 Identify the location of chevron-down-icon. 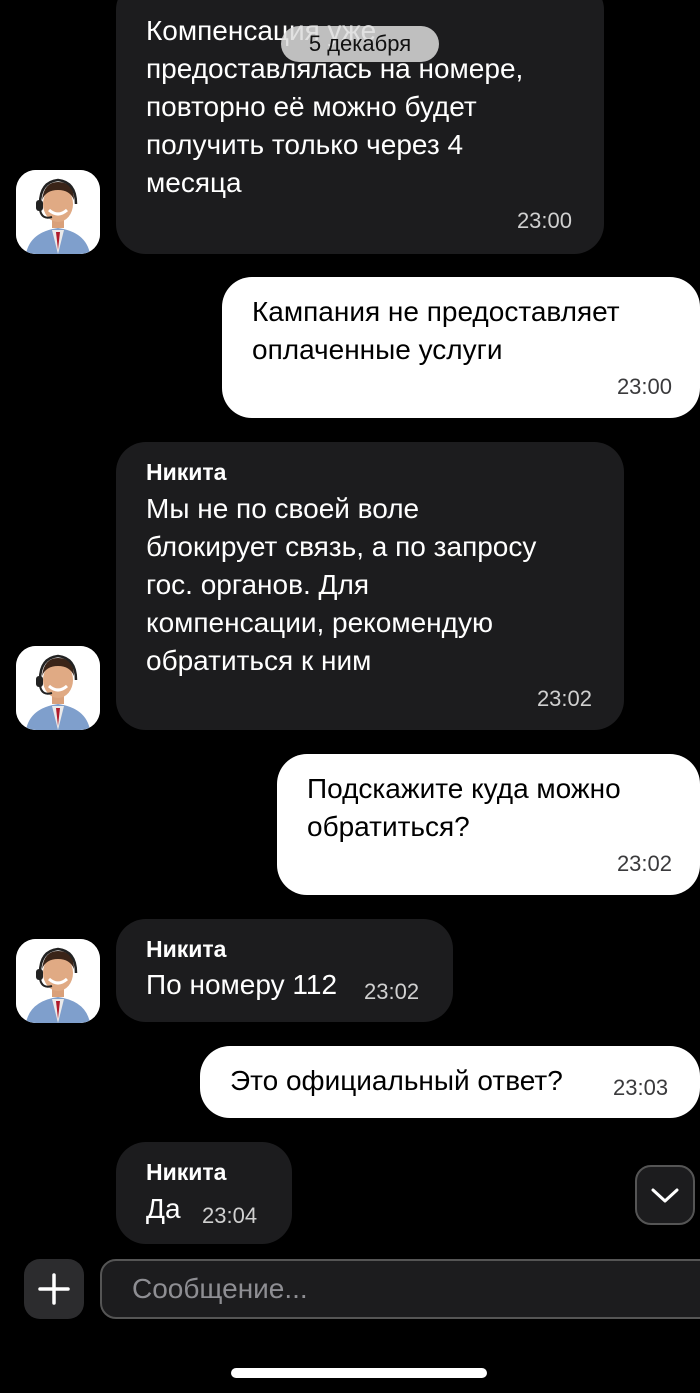
(665, 1195).